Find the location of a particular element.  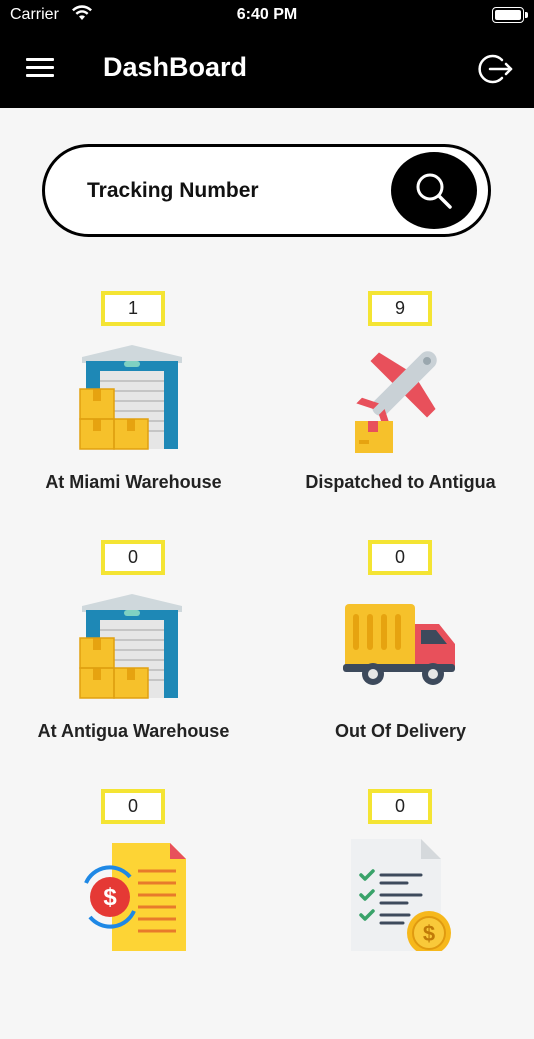

status-tile-invoice: 0 $ is located at coordinates (400, 914).